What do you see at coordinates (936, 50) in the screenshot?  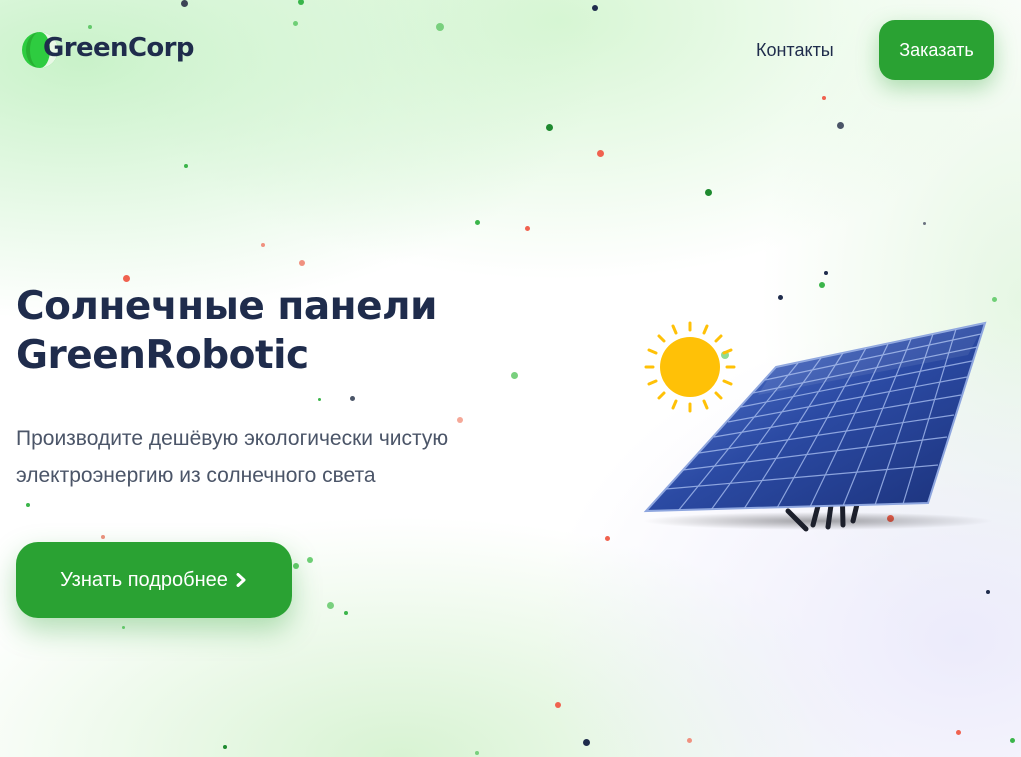 I see `order-button: Заказать` at bounding box center [936, 50].